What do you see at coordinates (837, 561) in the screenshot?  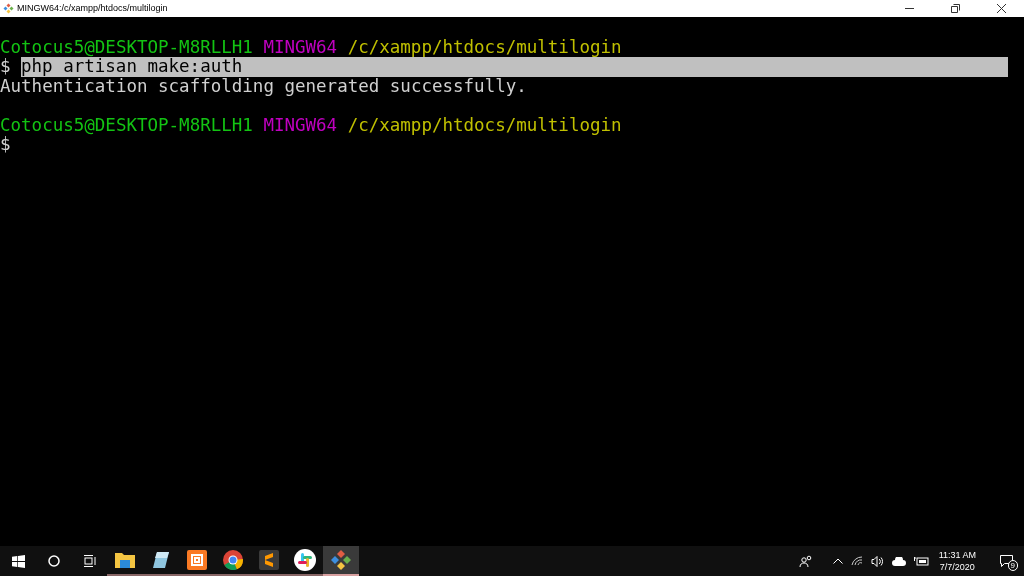 I see `chevron-up-icon` at bounding box center [837, 561].